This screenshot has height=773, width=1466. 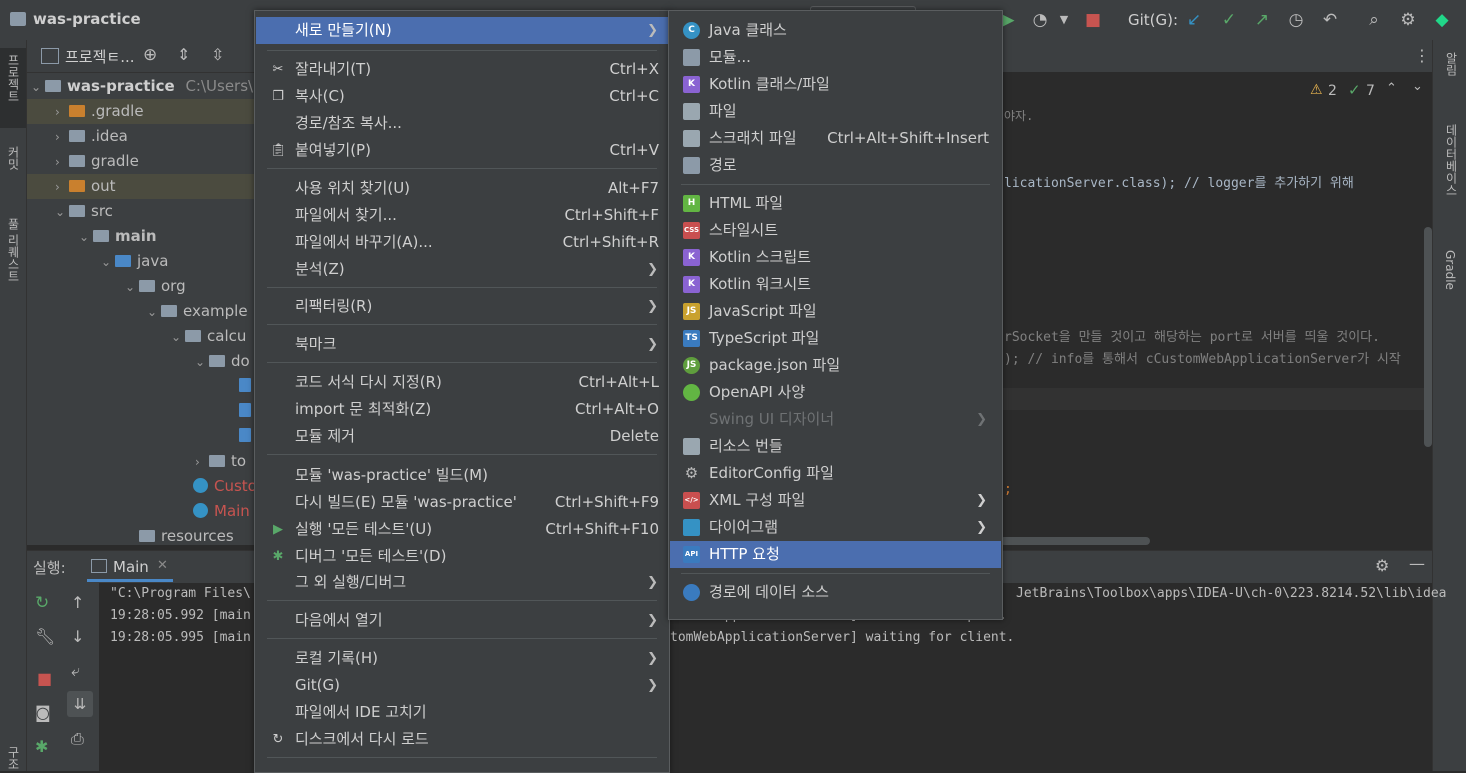 What do you see at coordinates (462, 409) in the screenshot?
I see `menu-item-optimize-imports: import 문 최적화(Z) Ctrl+Alt+O` at bounding box center [462, 409].